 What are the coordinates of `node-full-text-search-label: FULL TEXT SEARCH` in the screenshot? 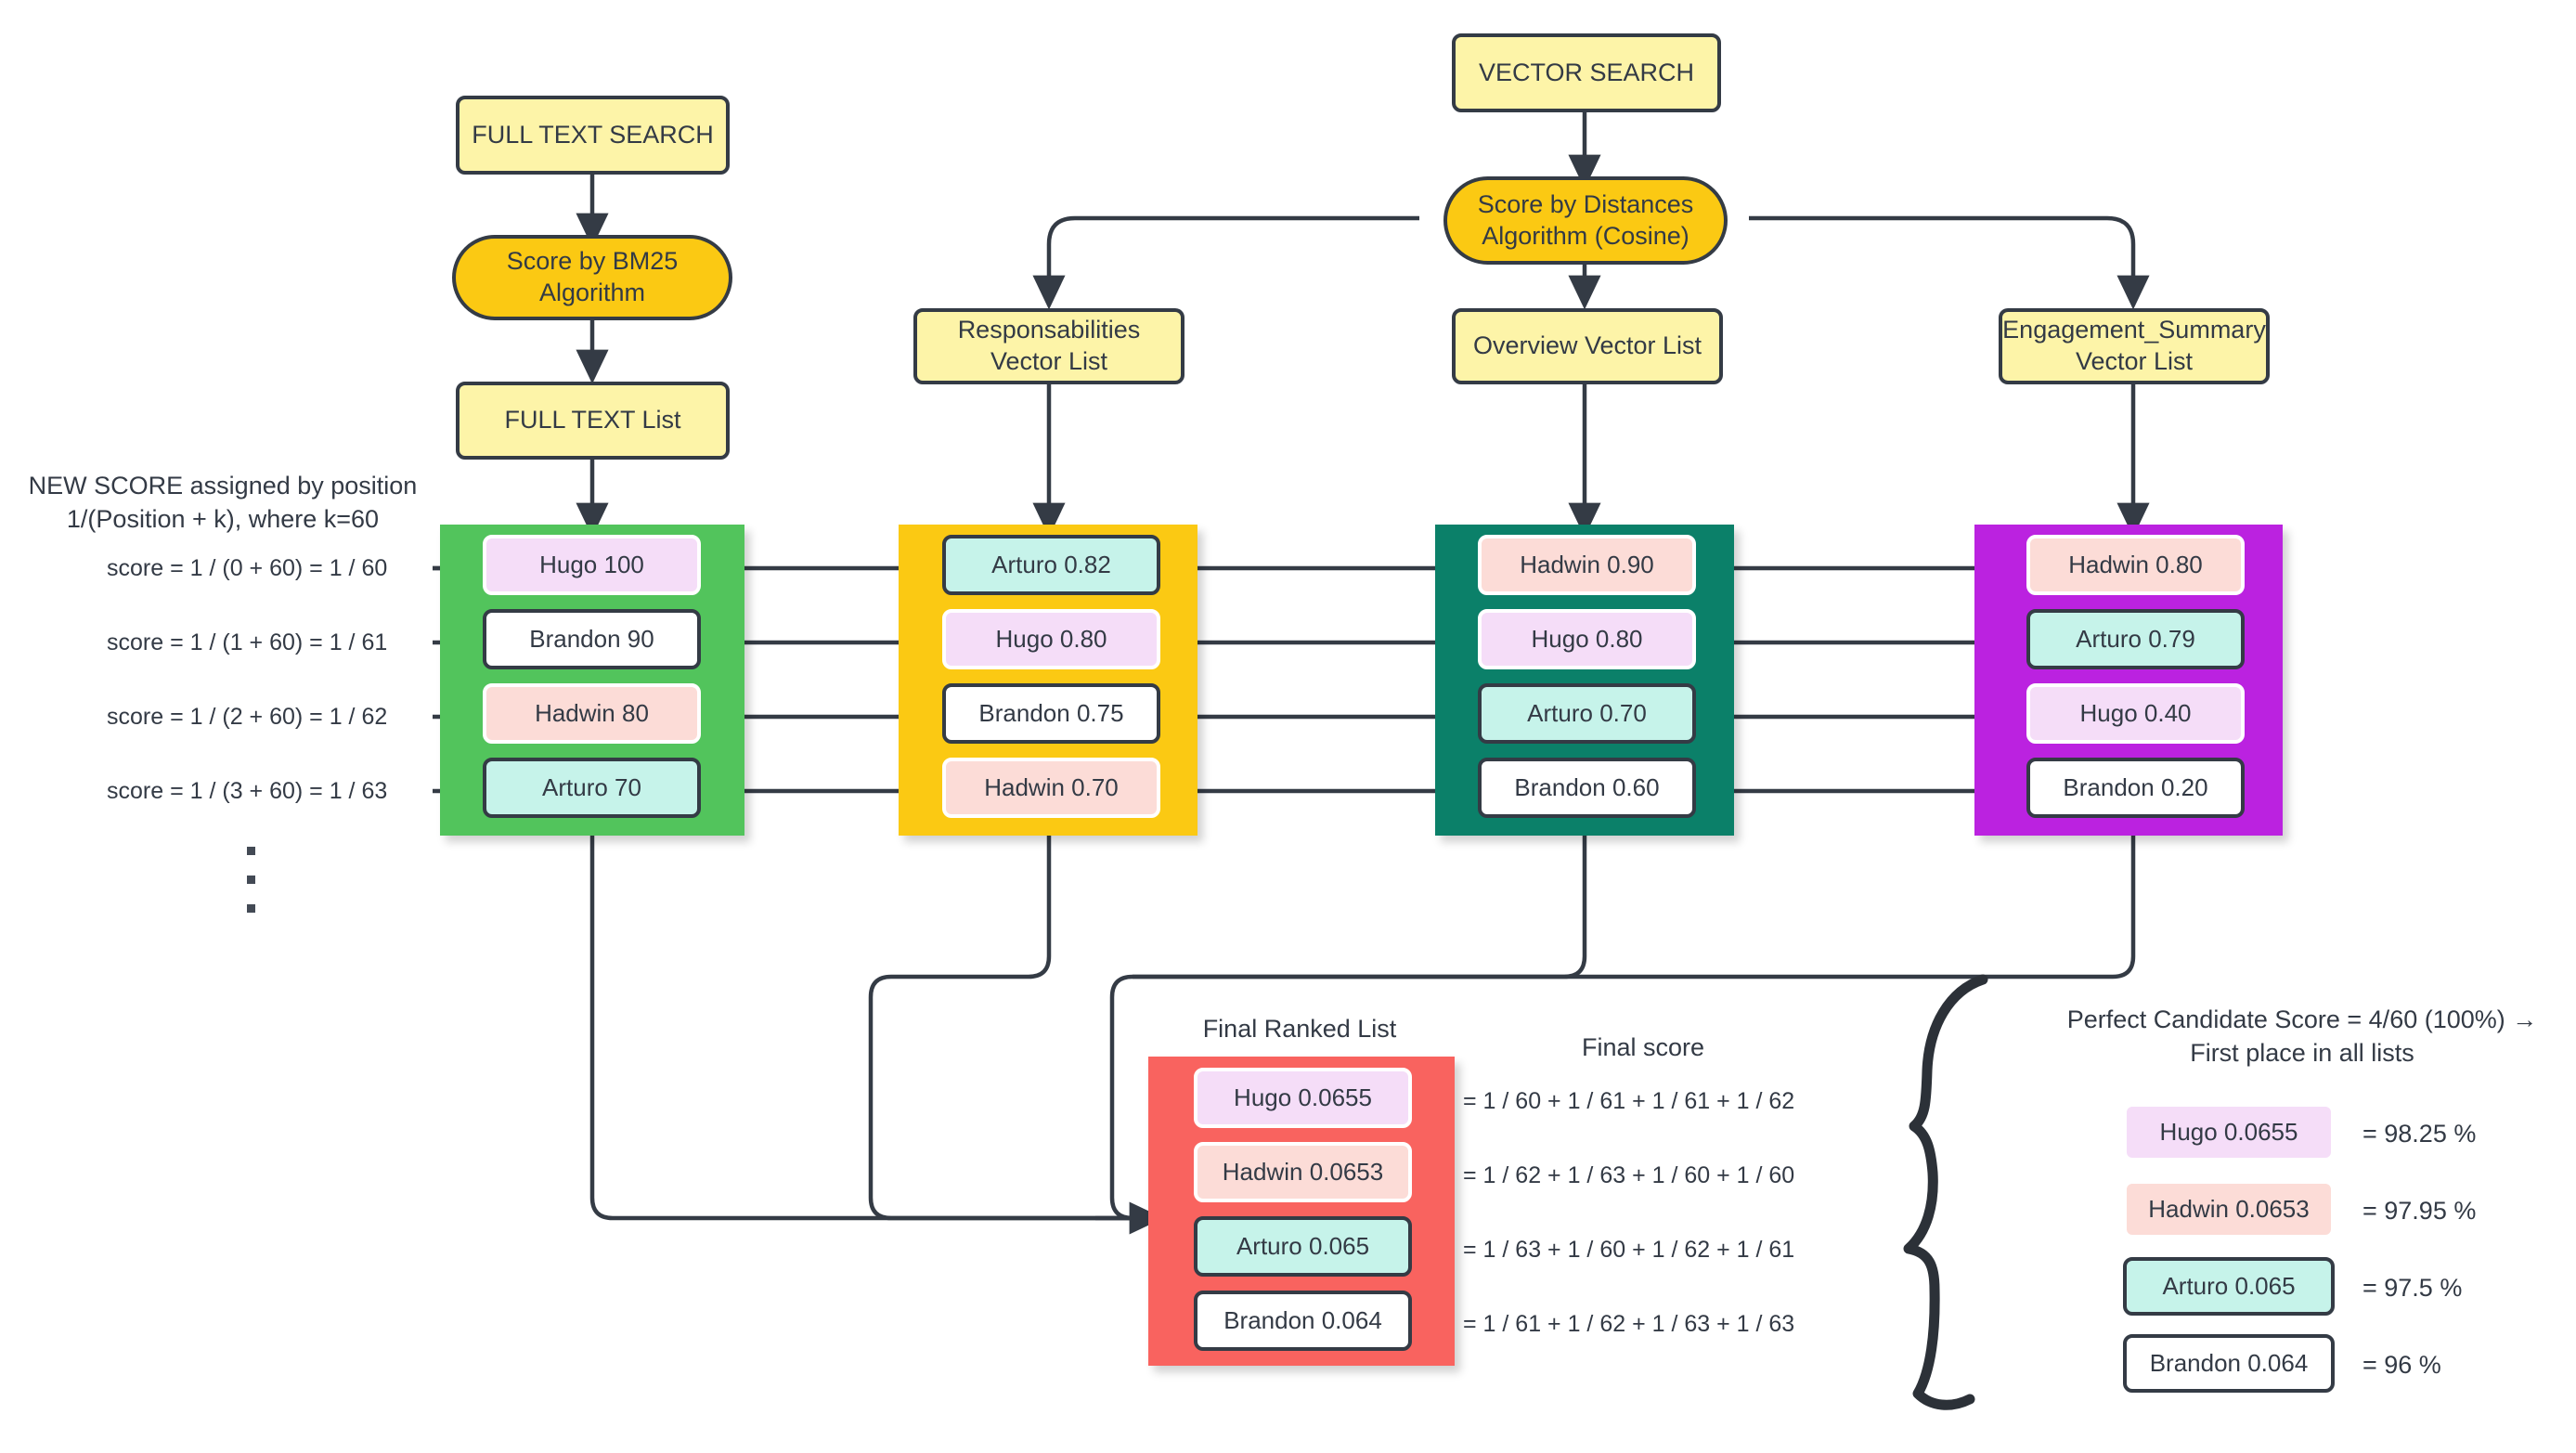 It's located at (593, 134).